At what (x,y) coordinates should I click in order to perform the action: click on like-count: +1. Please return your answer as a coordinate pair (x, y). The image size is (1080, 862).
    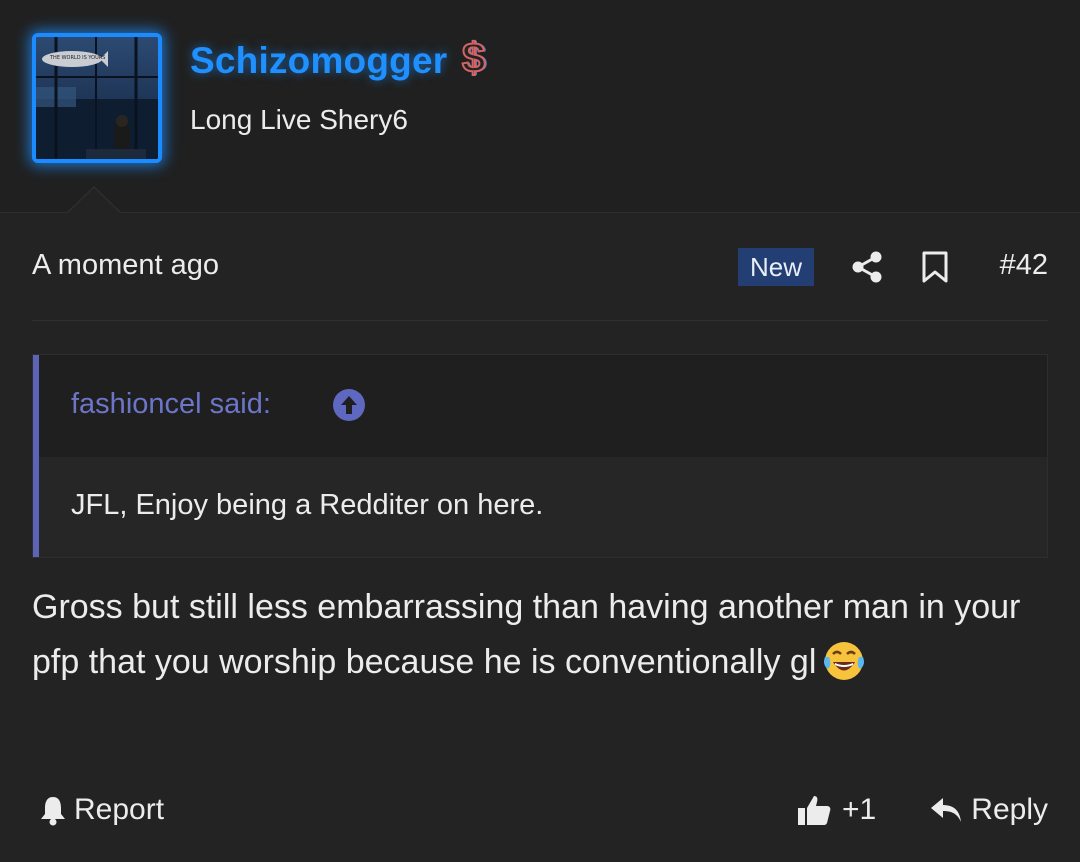
    Looking at the image, I should click on (859, 809).